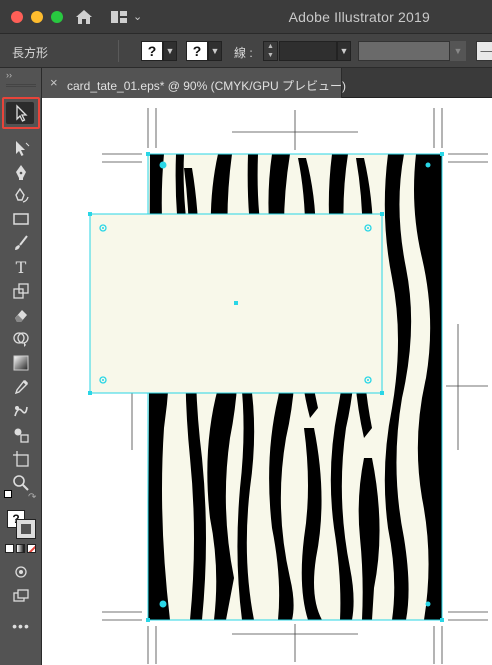 This screenshot has height=665, width=492. Describe the element at coordinates (308, 51) in the screenshot. I see `stroke-weight-field` at that location.